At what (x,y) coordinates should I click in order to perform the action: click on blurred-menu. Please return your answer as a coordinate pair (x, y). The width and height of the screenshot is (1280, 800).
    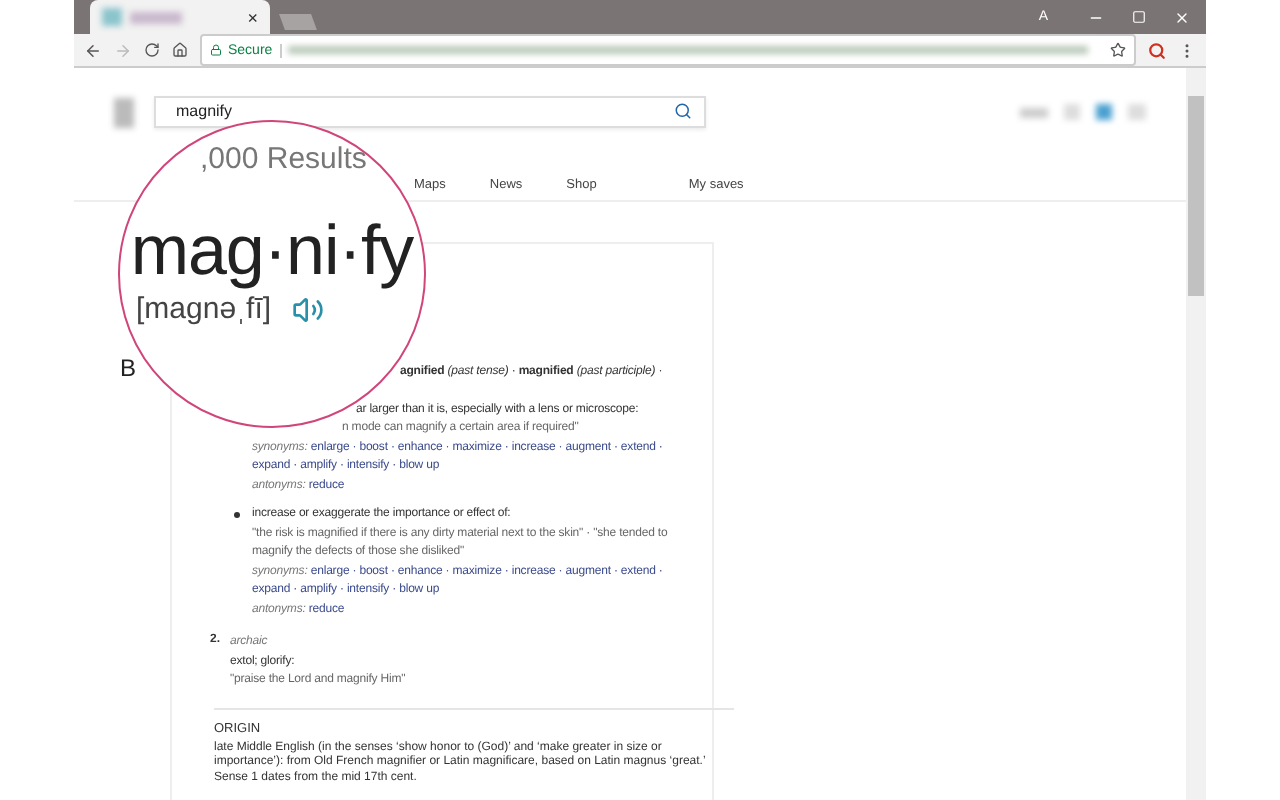
    Looking at the image, I should click on (1137, 112).